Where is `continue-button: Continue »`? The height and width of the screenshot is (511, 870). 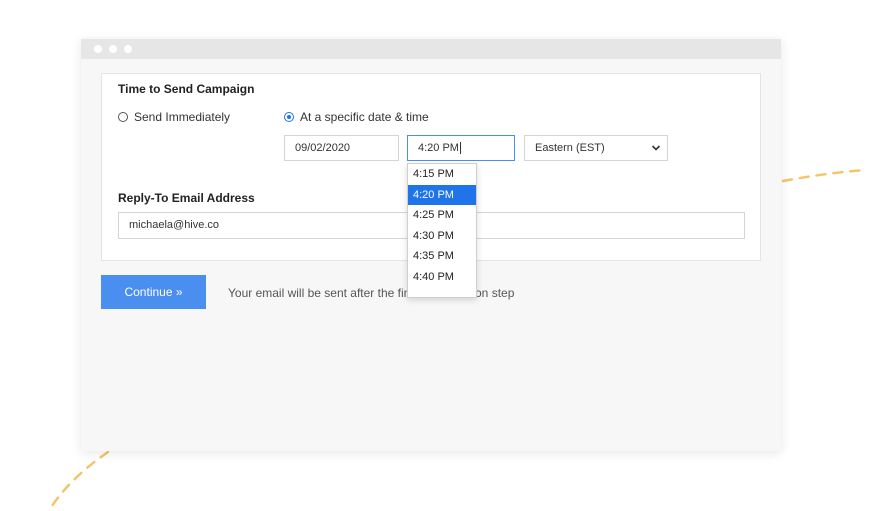
continue-button: Continue » is located at coordinates (153, 292).